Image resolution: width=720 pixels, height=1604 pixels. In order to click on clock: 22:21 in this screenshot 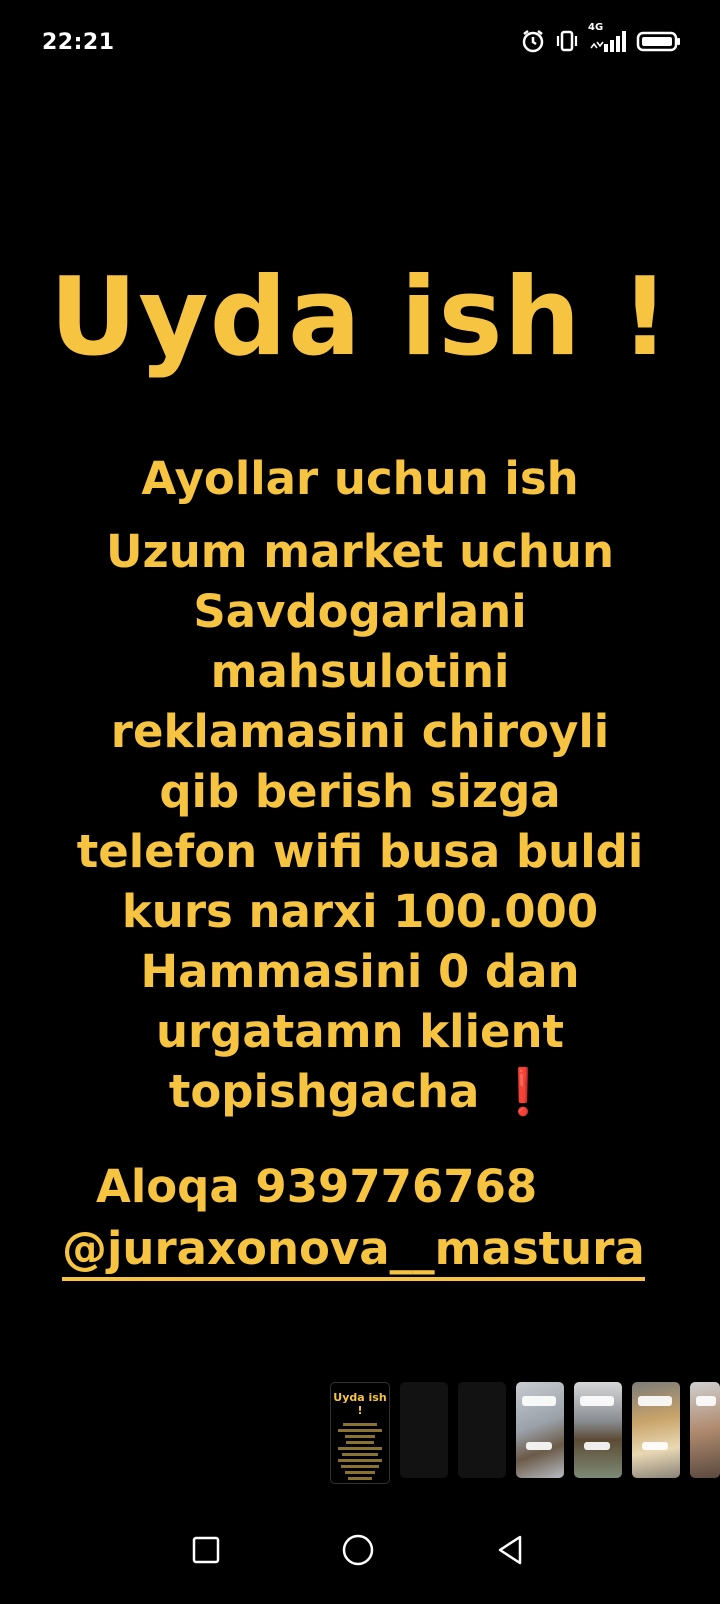, I will do `click(78, 42)`.